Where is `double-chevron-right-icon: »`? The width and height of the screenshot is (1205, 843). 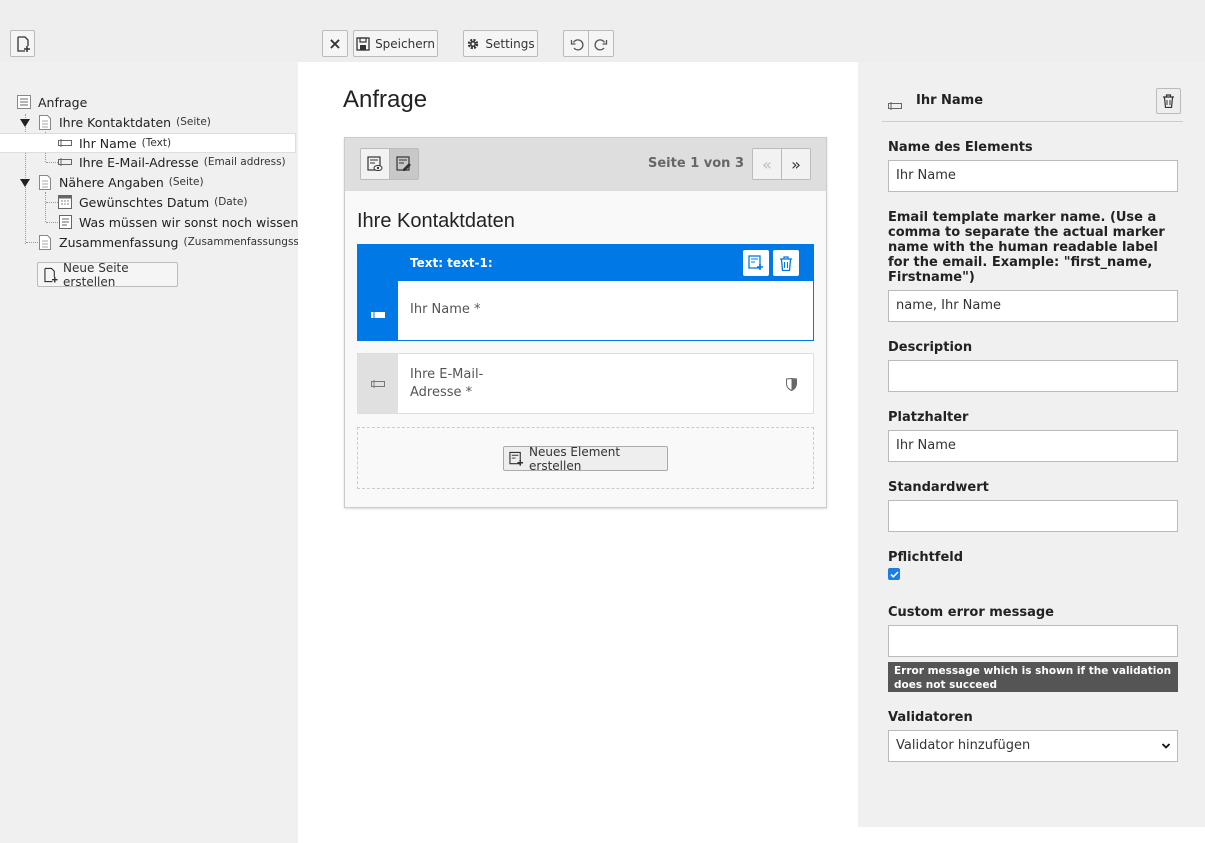 double-chevron-right-icon: » is located at coordinates (796, 164).